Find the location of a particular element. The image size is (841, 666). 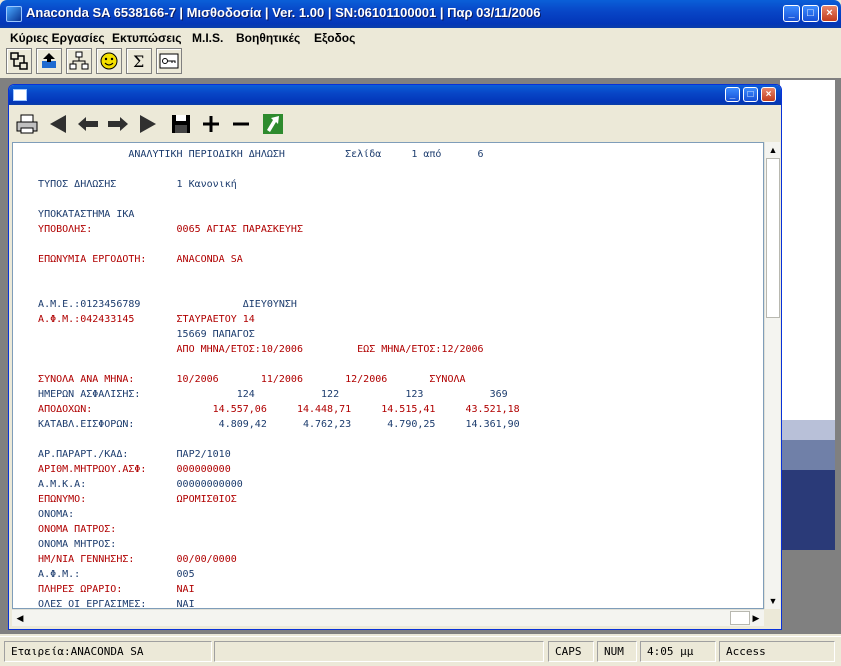

report-line: Α.Μ.Ε.:0123456789 ΔΙΕΥΘΥΝΣΗ is located at coordinates (158, 304).